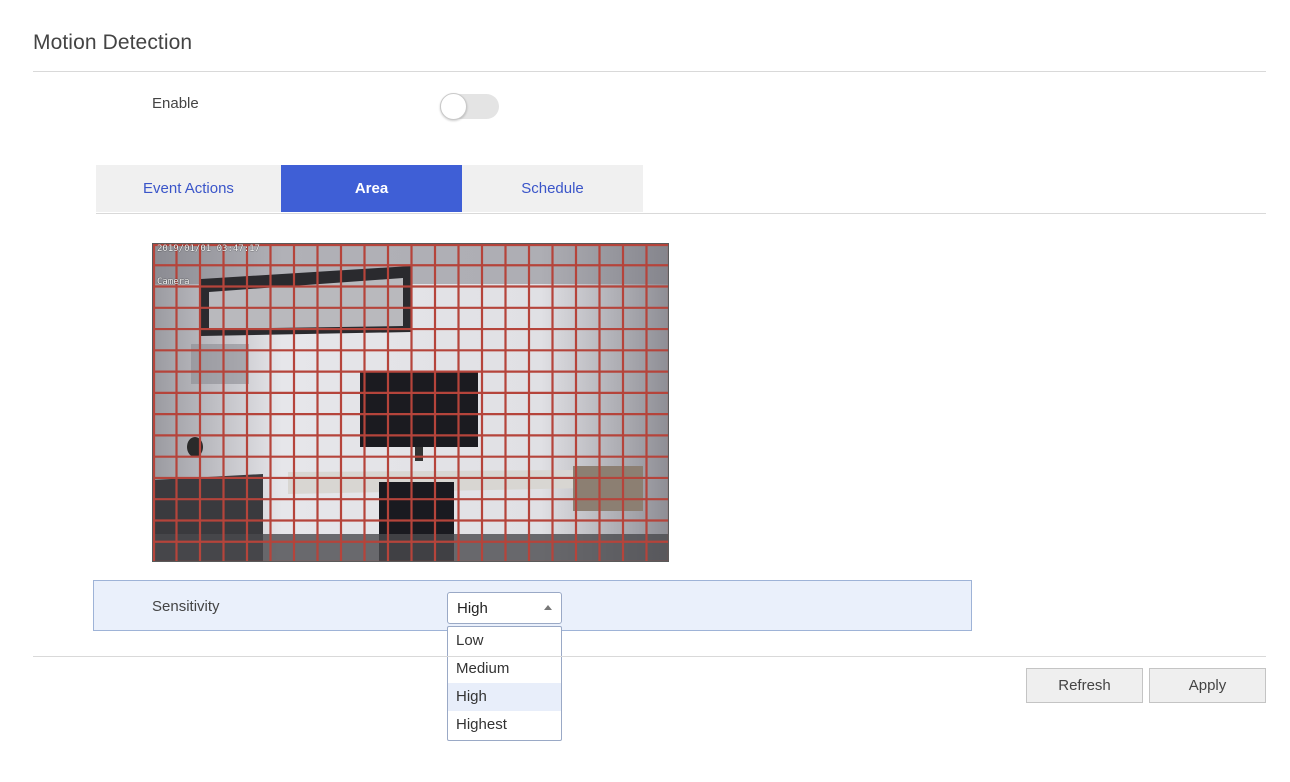  I want to click on sensitivity-label: Sensitivity, so click(186, 606).